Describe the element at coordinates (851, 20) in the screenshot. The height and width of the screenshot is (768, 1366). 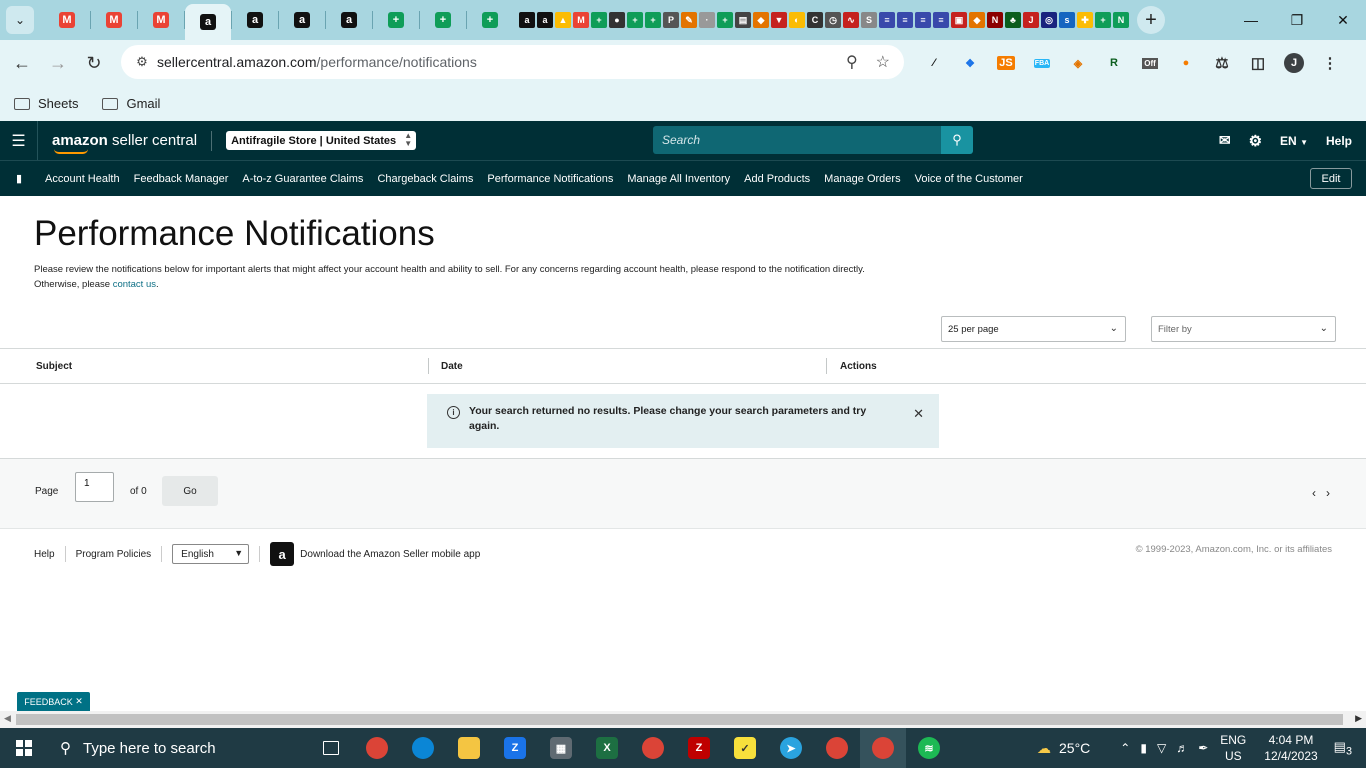
I see `app-tab-icon: ∿` at that location.